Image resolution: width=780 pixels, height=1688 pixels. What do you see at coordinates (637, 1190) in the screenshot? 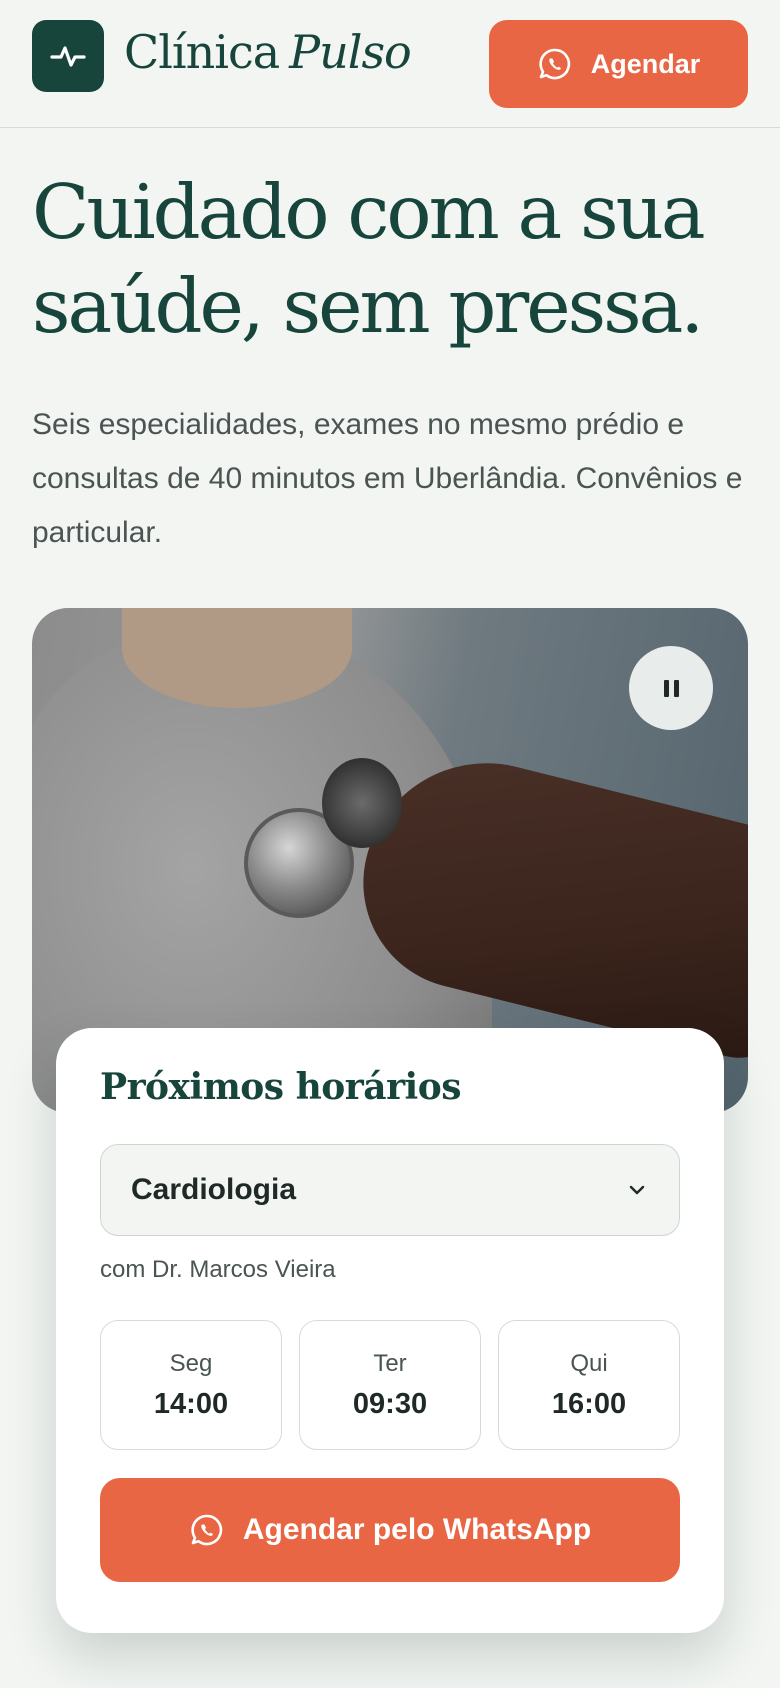
I see `chevron-down-icon` at bounding box center [637, 1190].